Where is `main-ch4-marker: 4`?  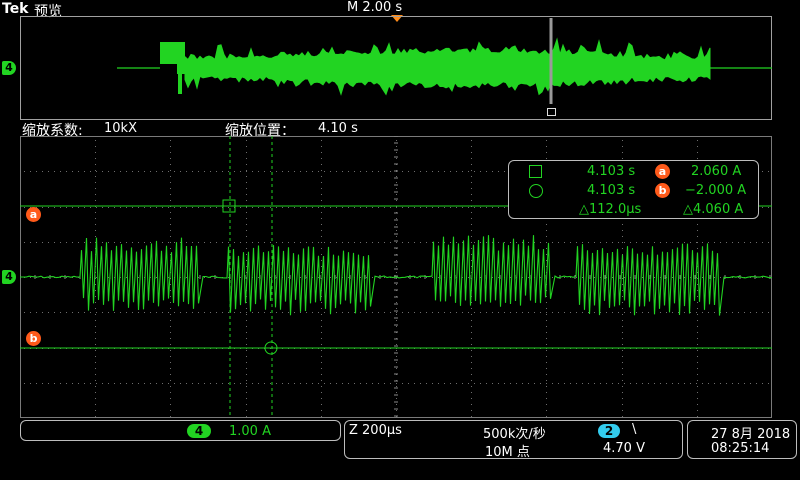
main-ch4-marker: 4 is located at coordinates (9, 277).